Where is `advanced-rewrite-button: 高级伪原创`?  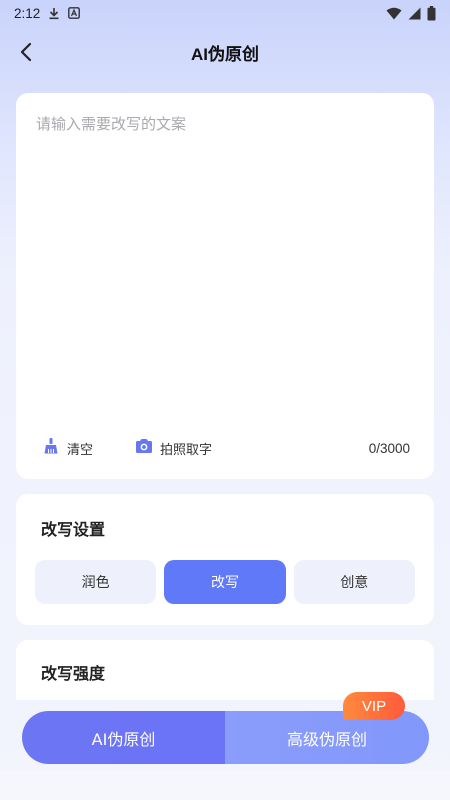
advanced-rewrite-button: 高级伪原创 is located at coordinates (327, 737).